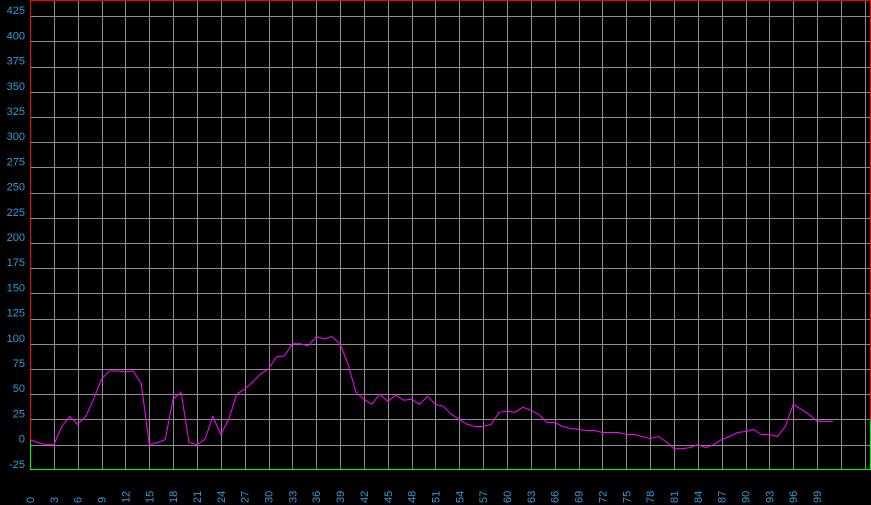 This screenshot has height=505, width=871. Describe the element at coordinates (794, 497) in the screenshot. I see `x-tick-label: 96` at that location.